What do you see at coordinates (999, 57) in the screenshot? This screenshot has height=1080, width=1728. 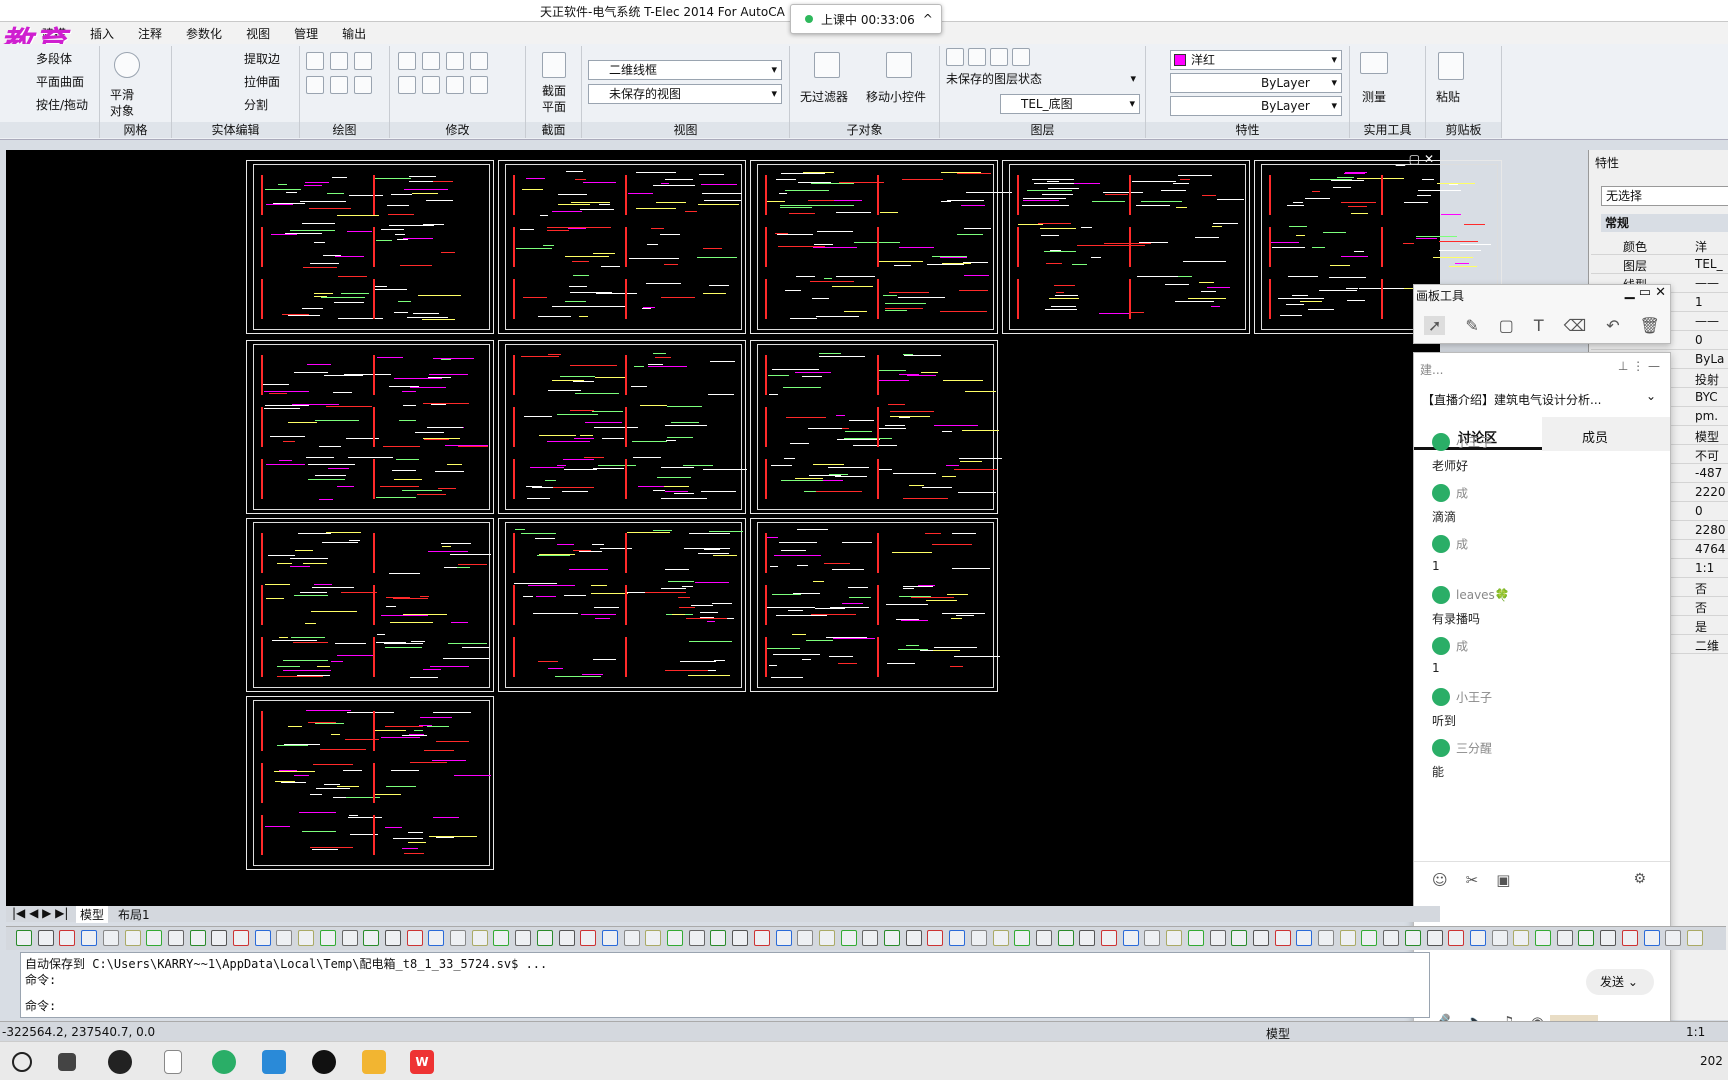 I see `layer-freeze-icon` at bounding box center [999, 57].